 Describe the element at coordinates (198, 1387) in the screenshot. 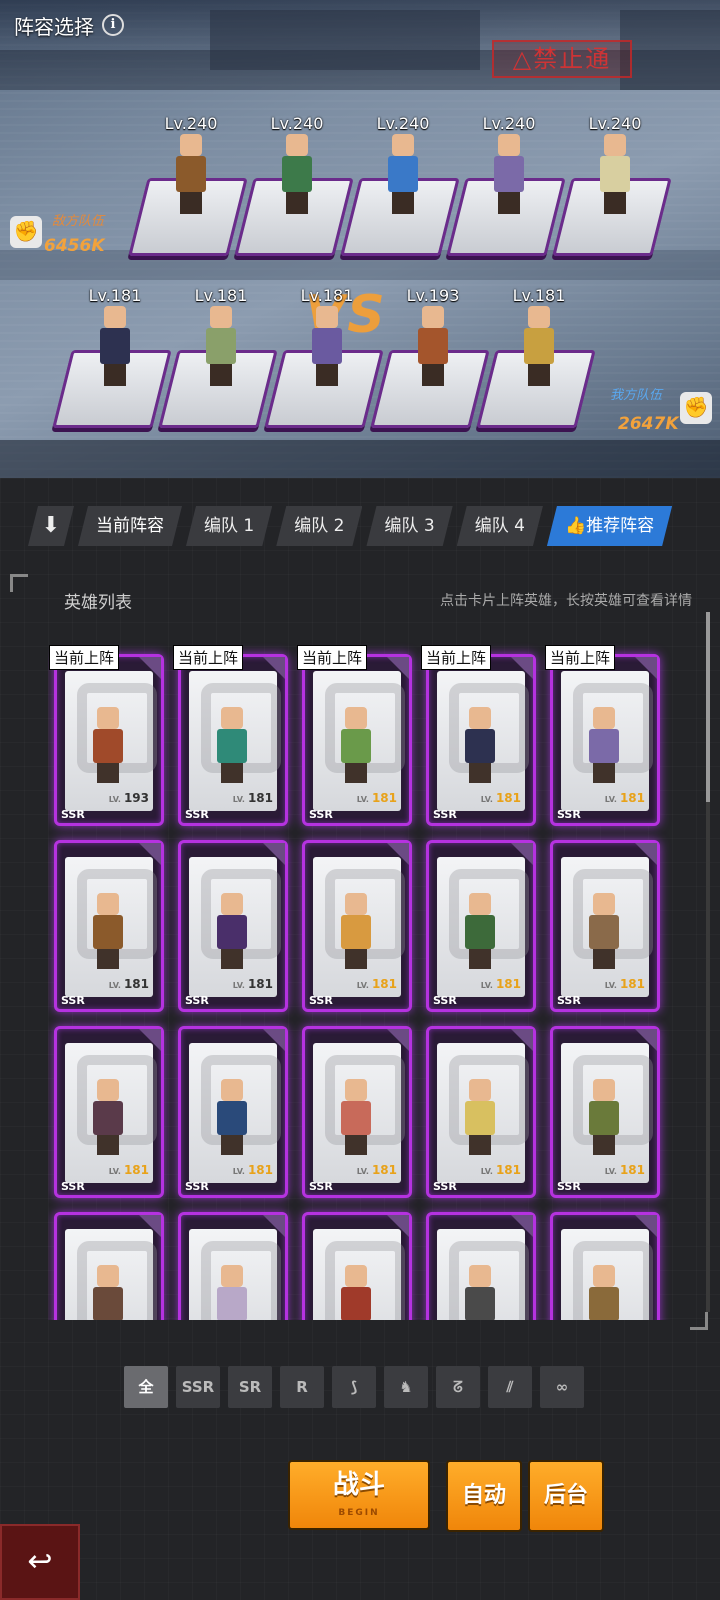

I see `filter-ssr: SSR` at that location.